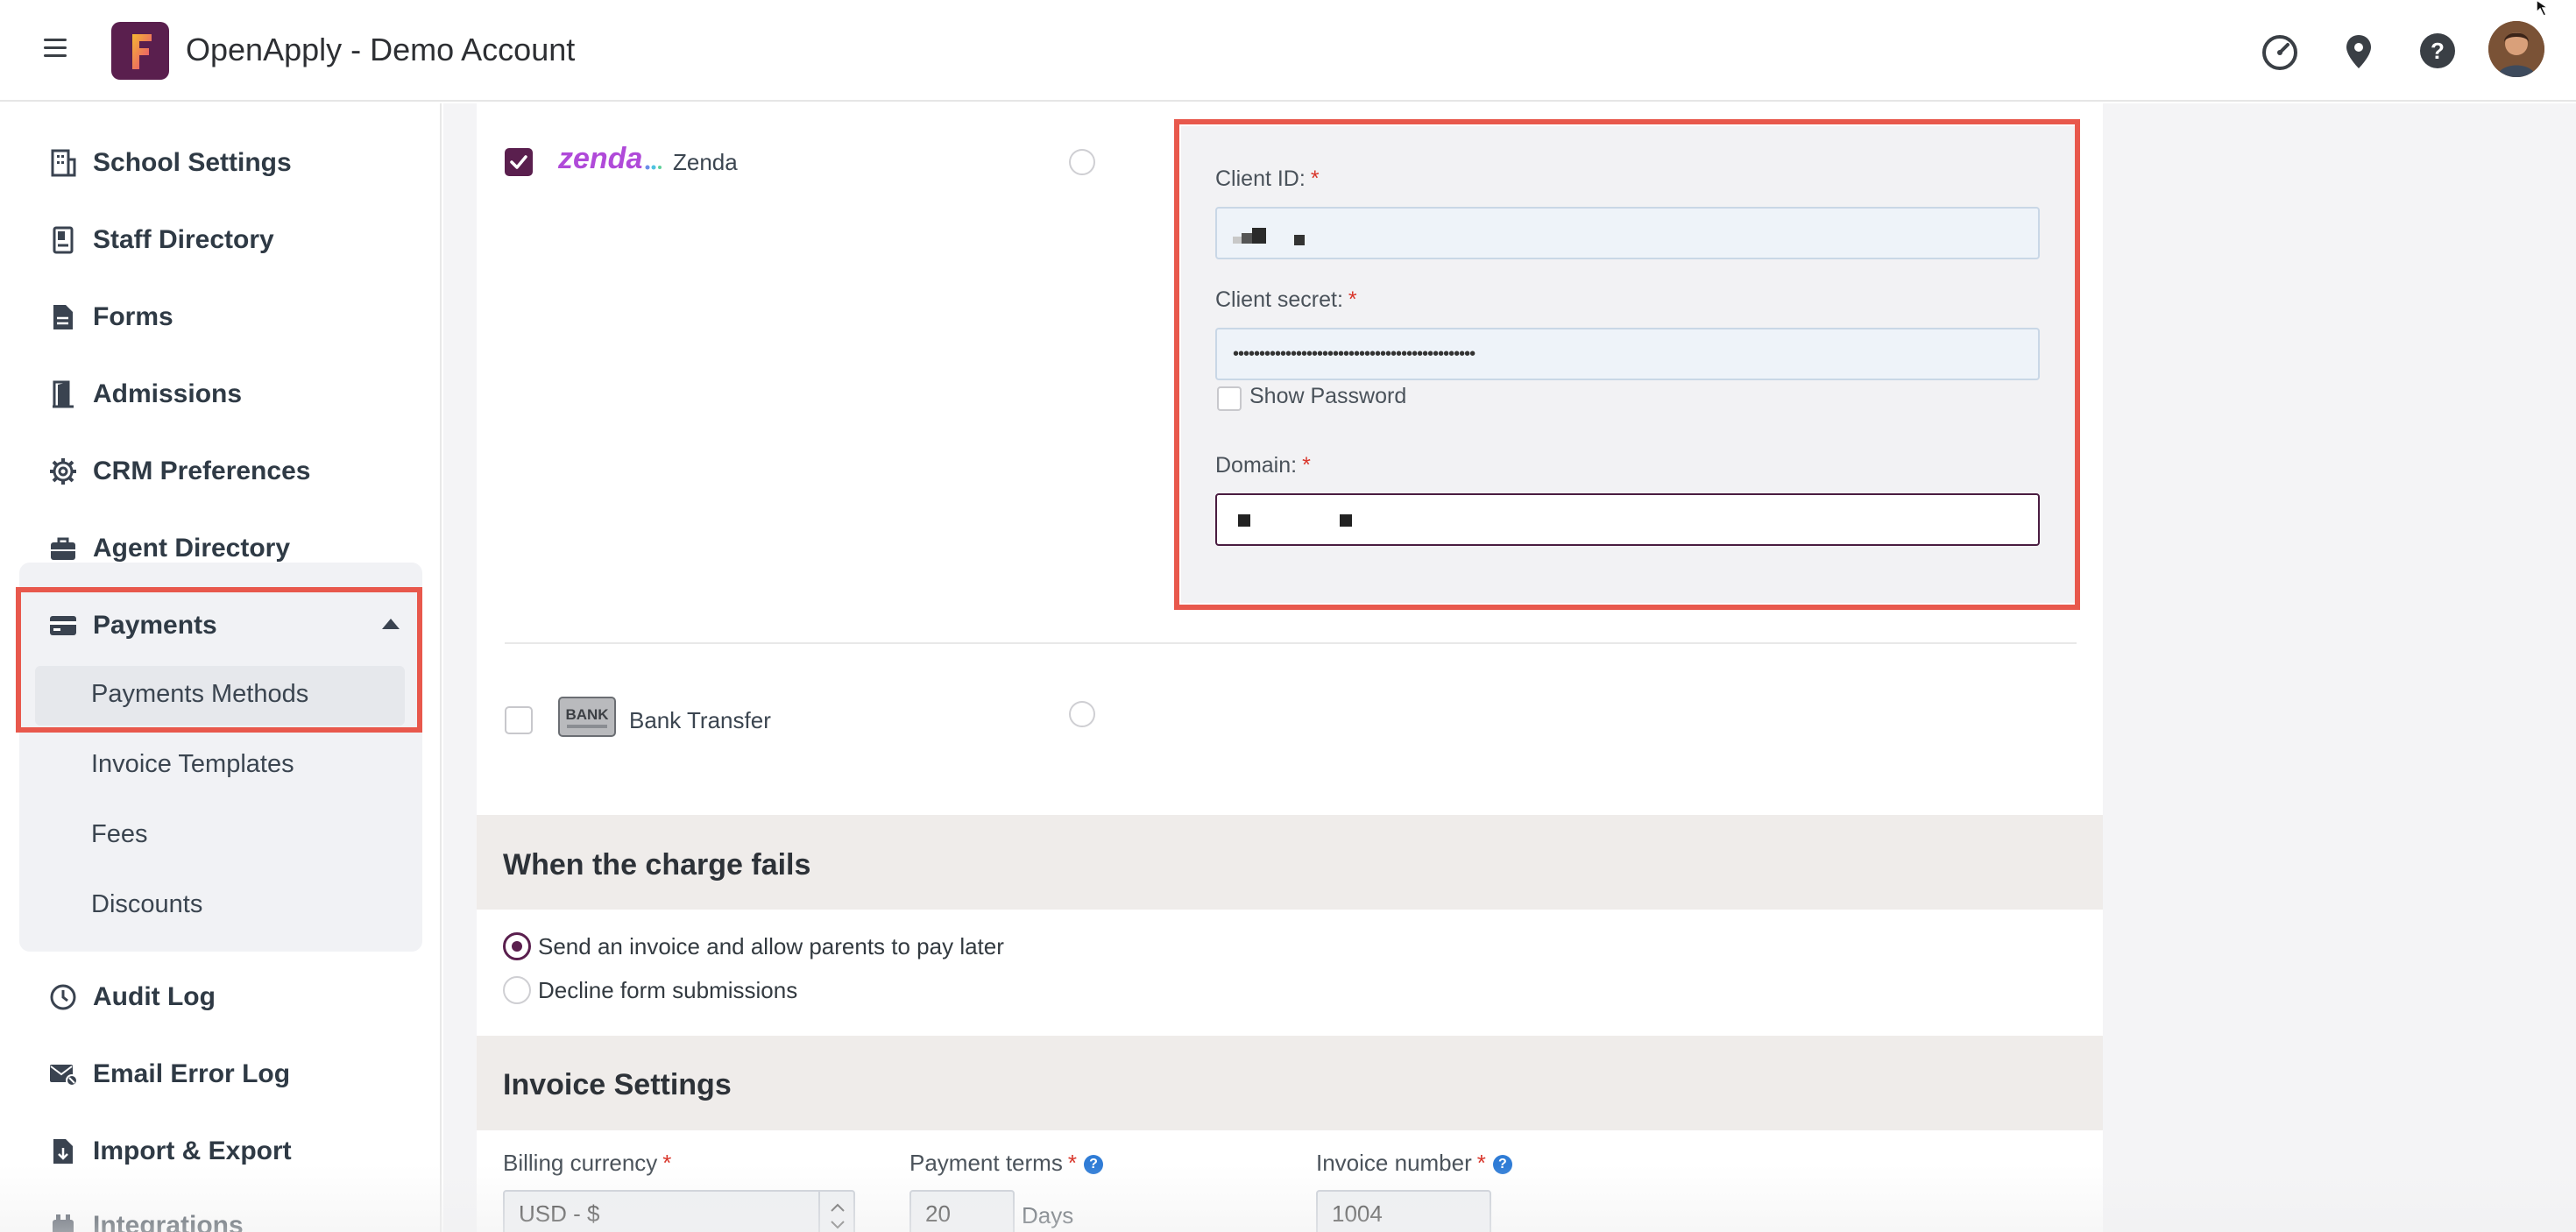 Image resolution: width=2576 pixels, height=1232 pixels. I want to click on decline-submissions-label: Decline form submissions, so click(668, 990).